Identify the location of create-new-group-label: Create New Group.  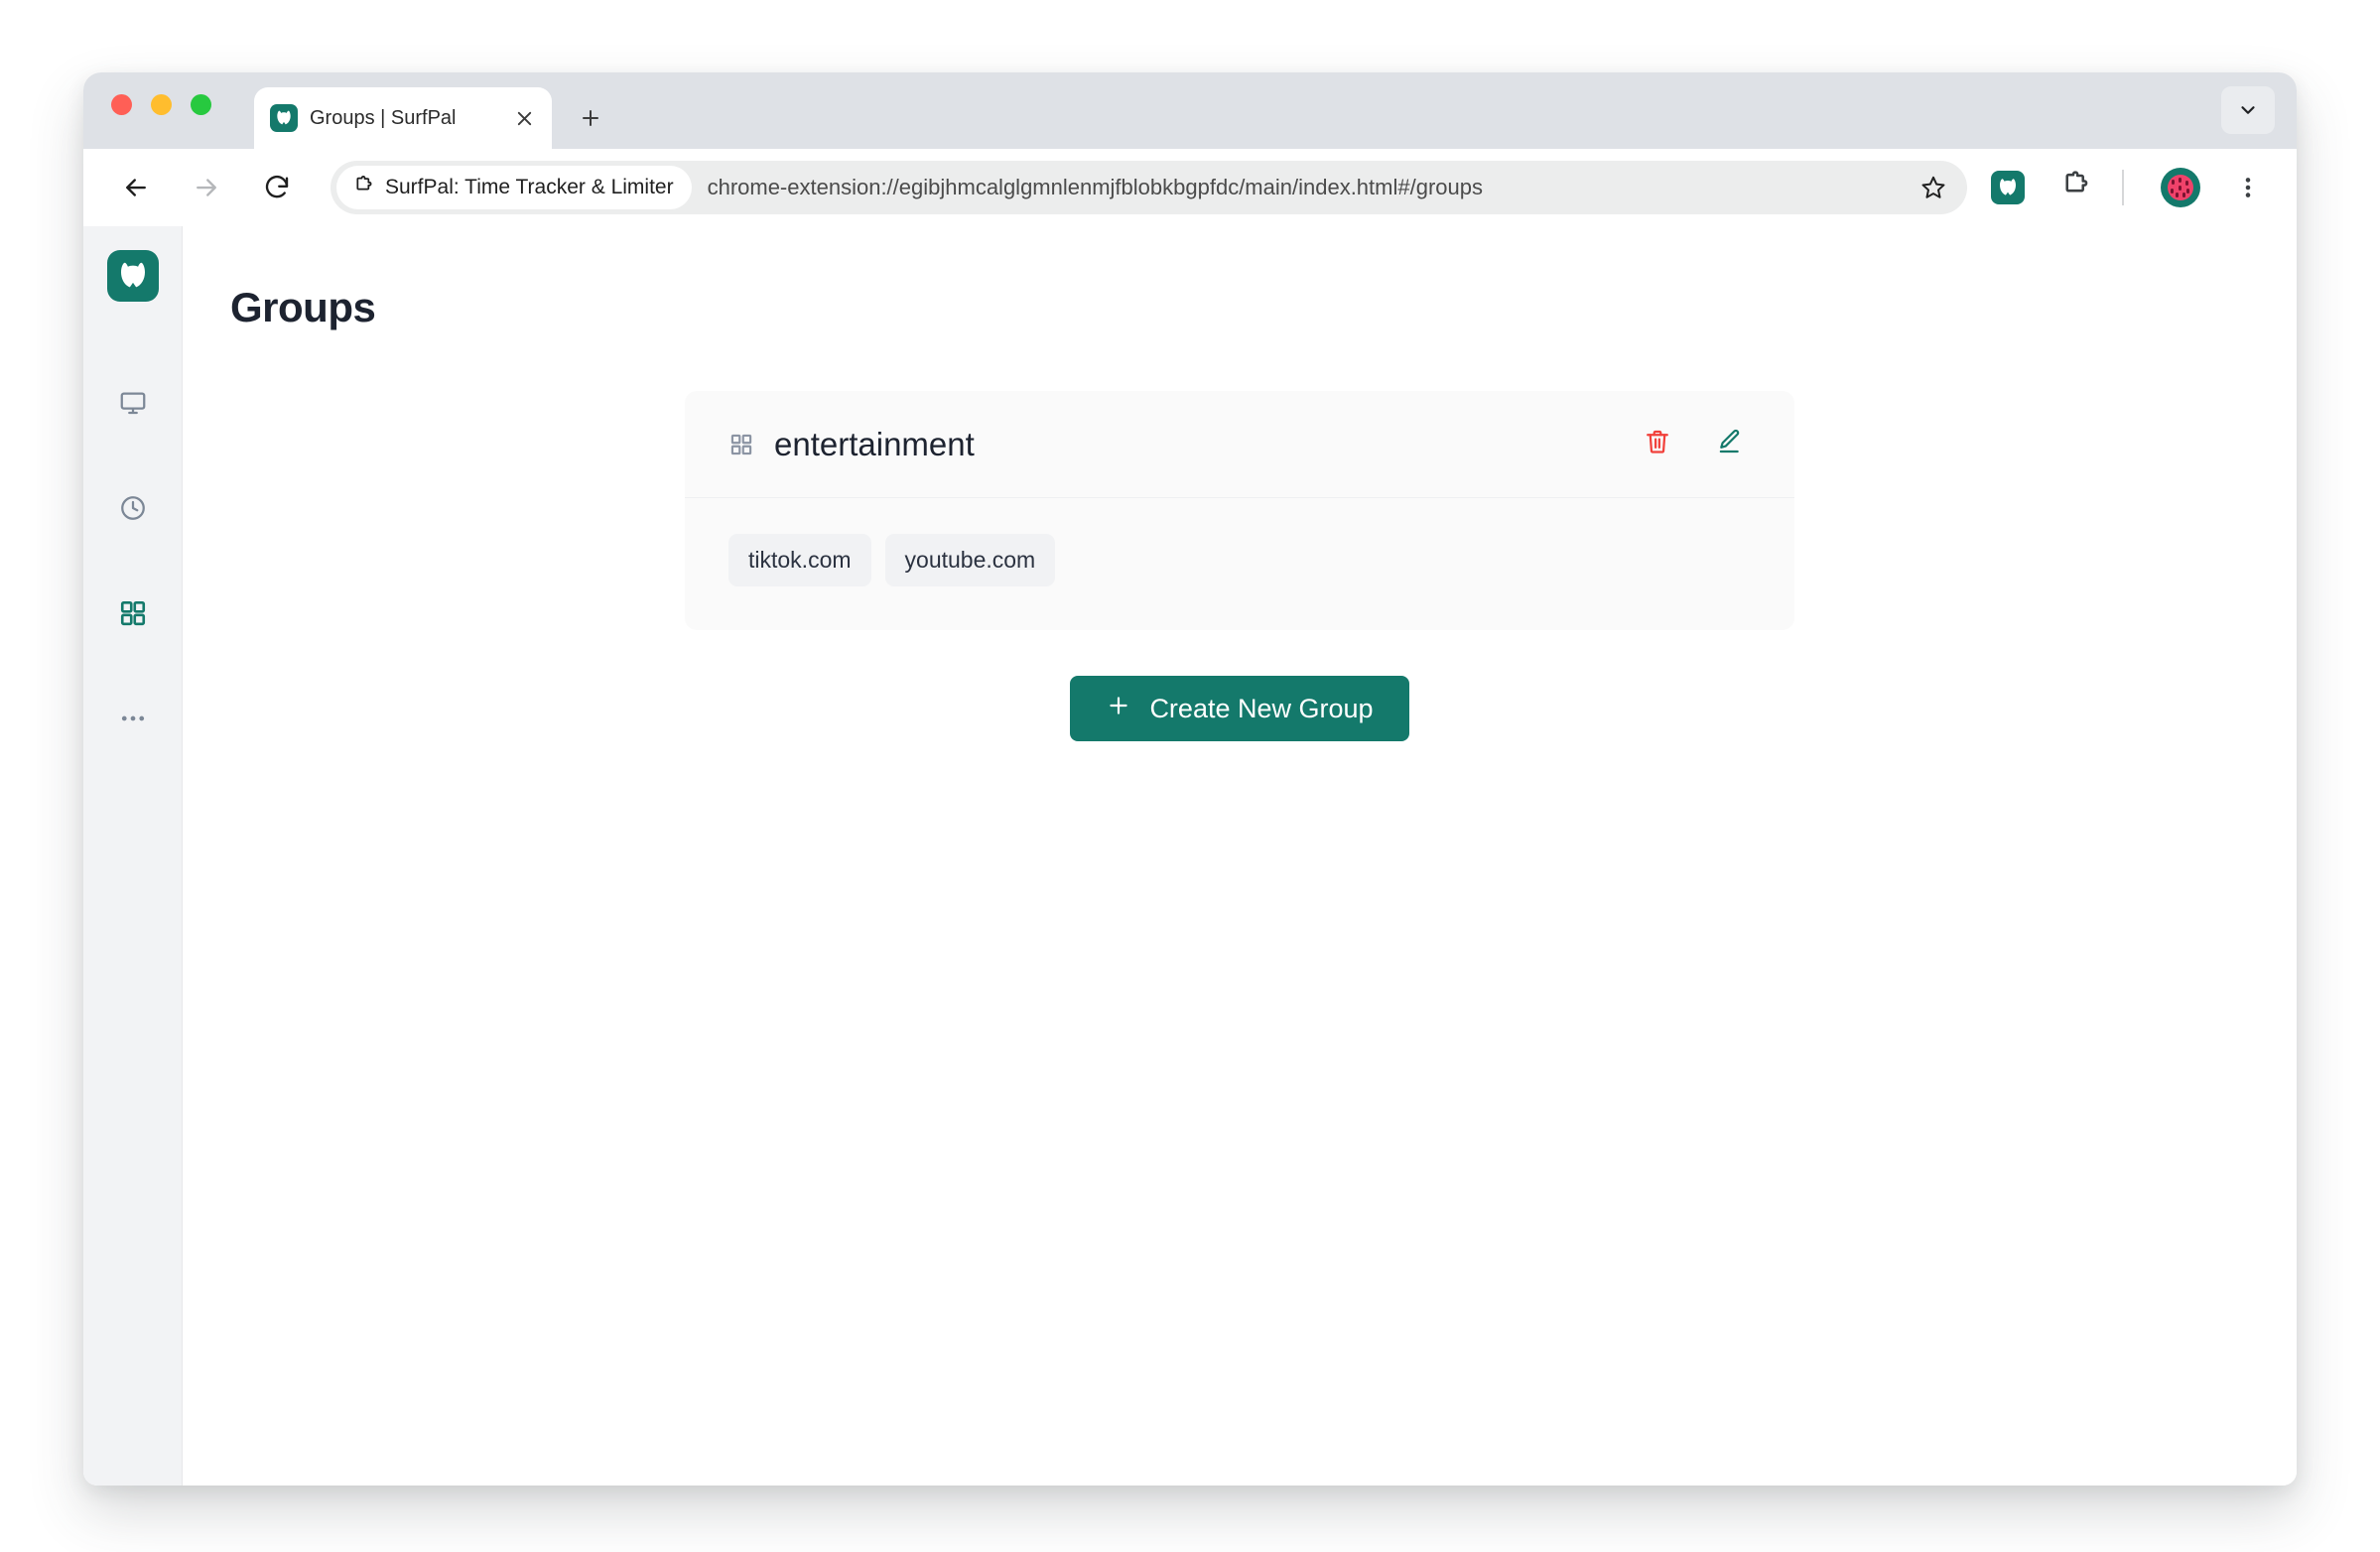
(1261, 708).